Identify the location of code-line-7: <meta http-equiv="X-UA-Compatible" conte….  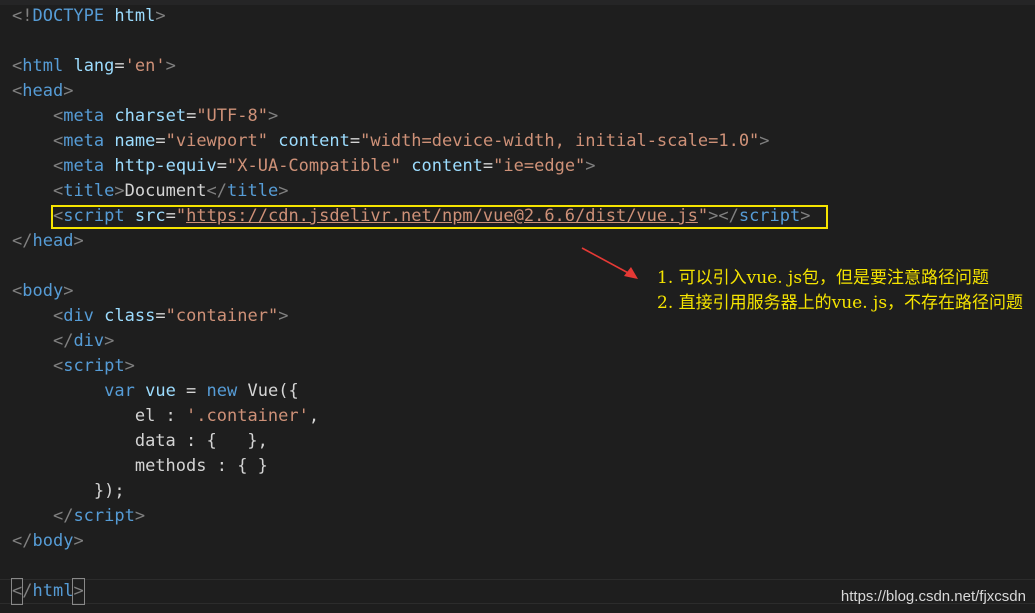
(411, 166).